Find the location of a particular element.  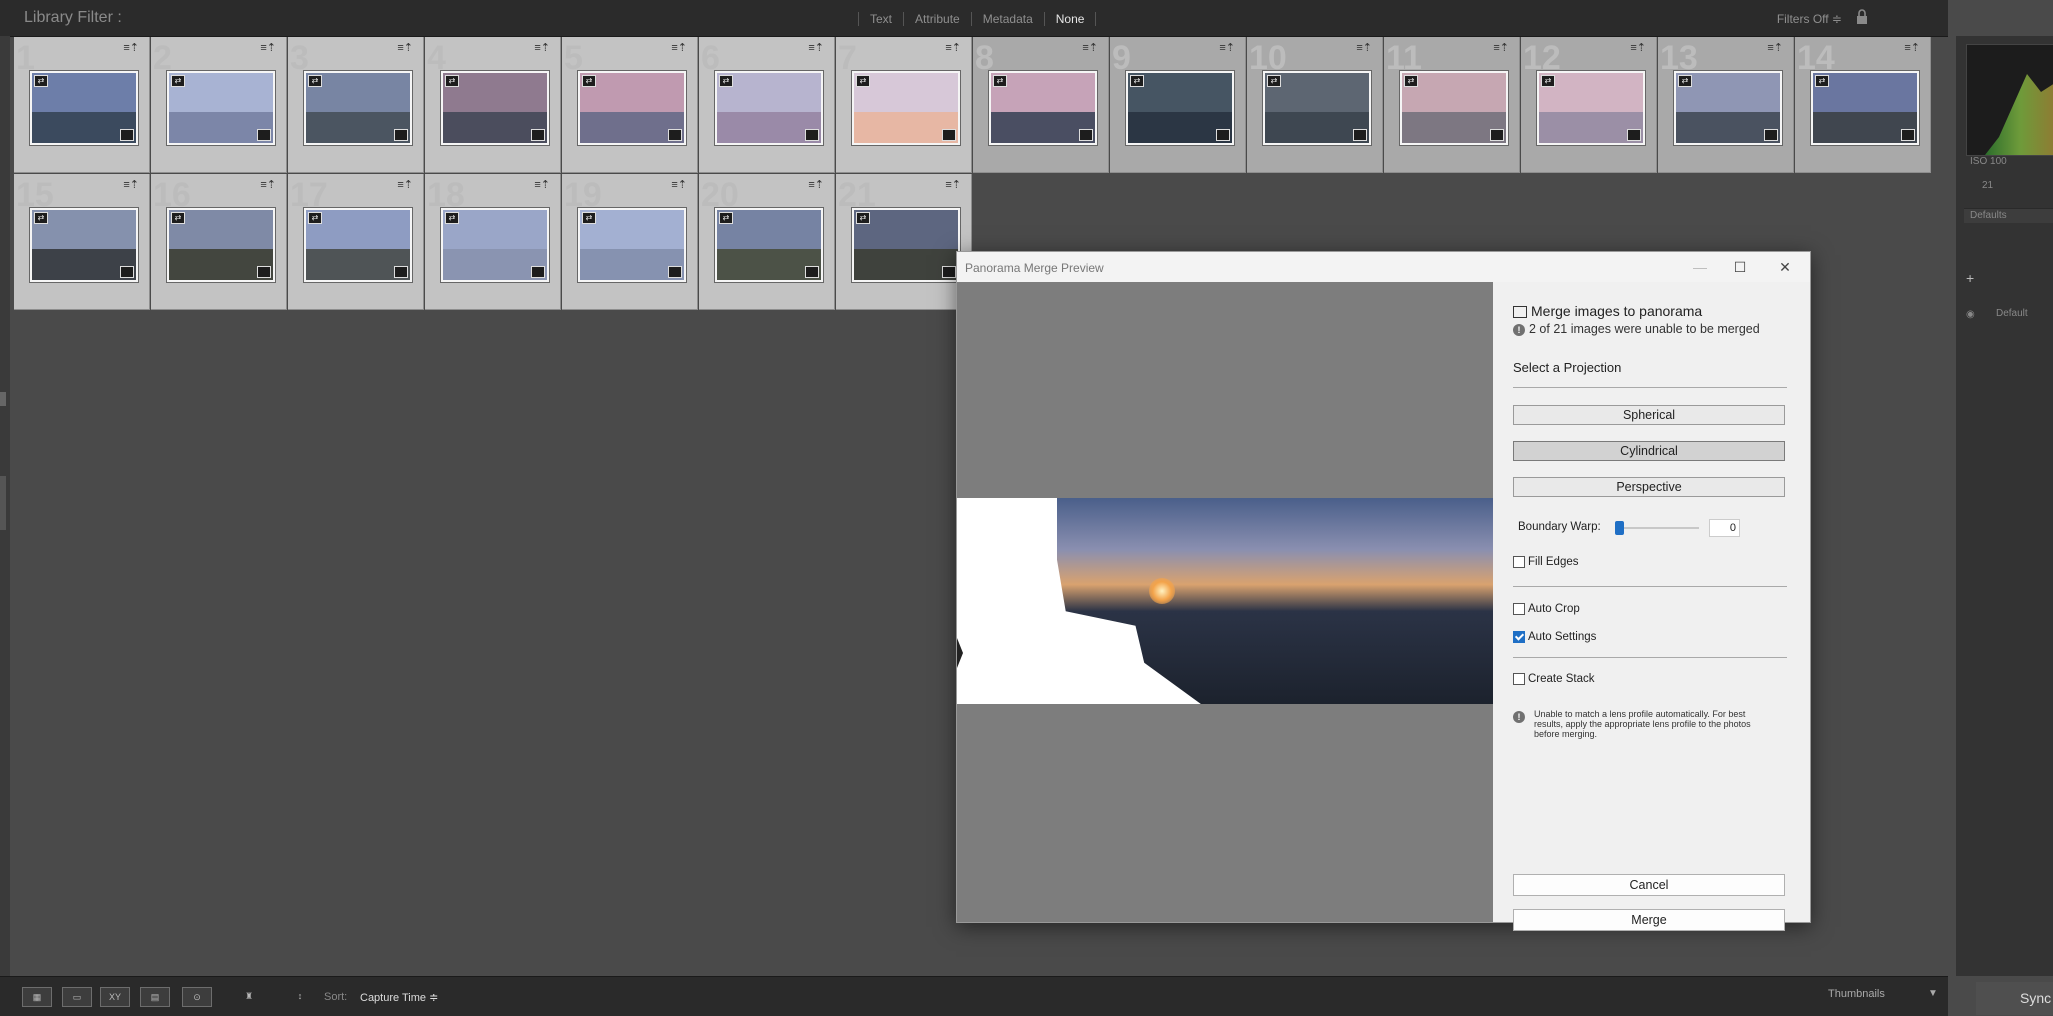

thumbnail-cell: 10 ≡⇡ ⇄ is located at coordinates (1315, 105).